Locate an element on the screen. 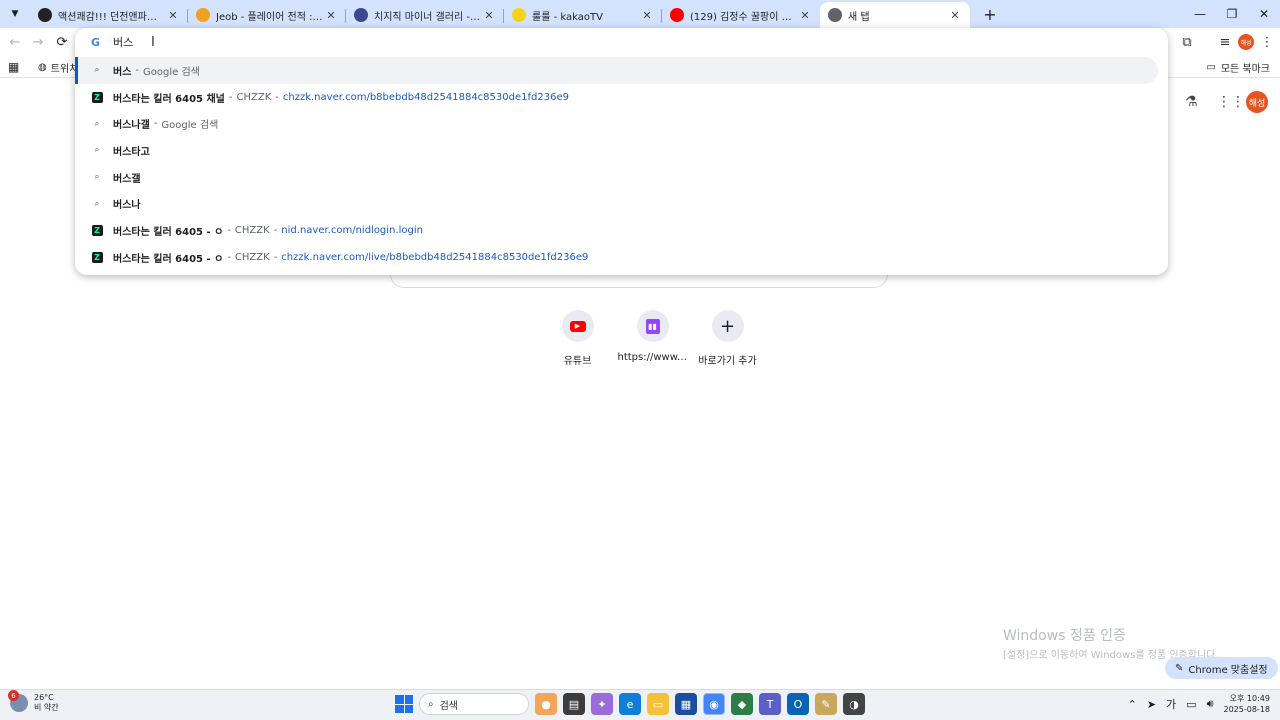 Image resolution: width=1280 pixels, height=720 pixels. address-bar: G 버스 is located at coordinates (621, 42).